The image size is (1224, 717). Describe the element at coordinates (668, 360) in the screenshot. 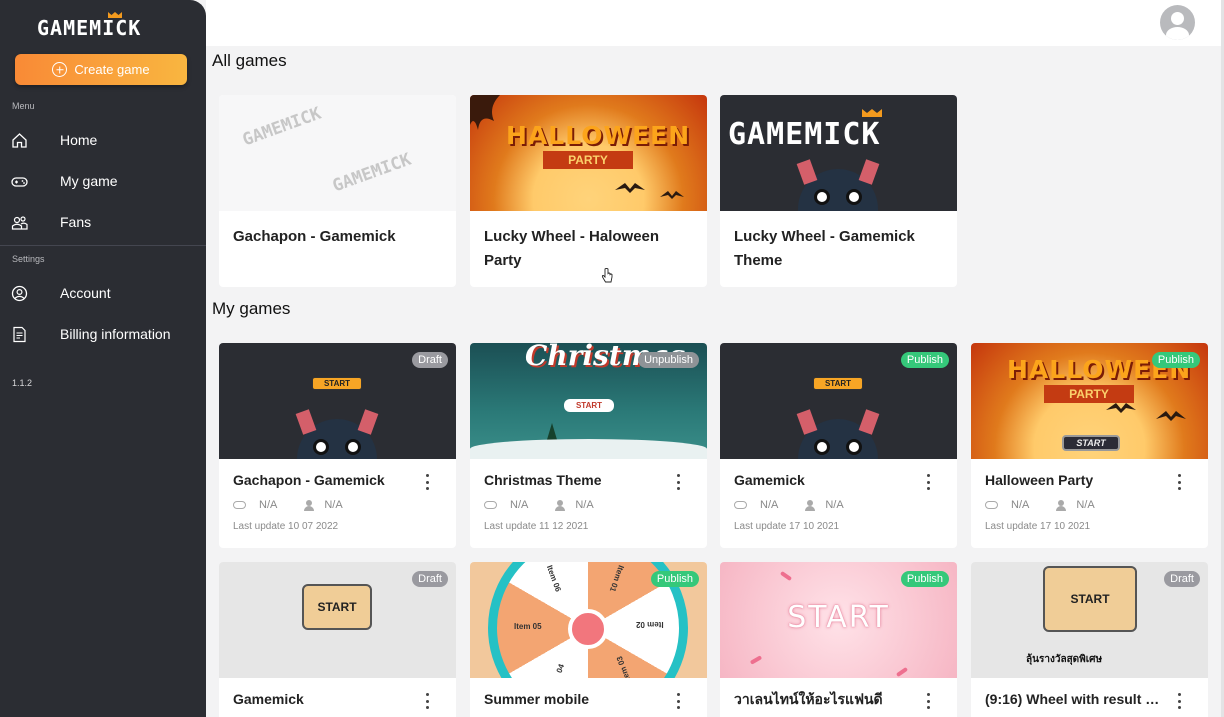

I see `status-badge: Unpublish` at that location.